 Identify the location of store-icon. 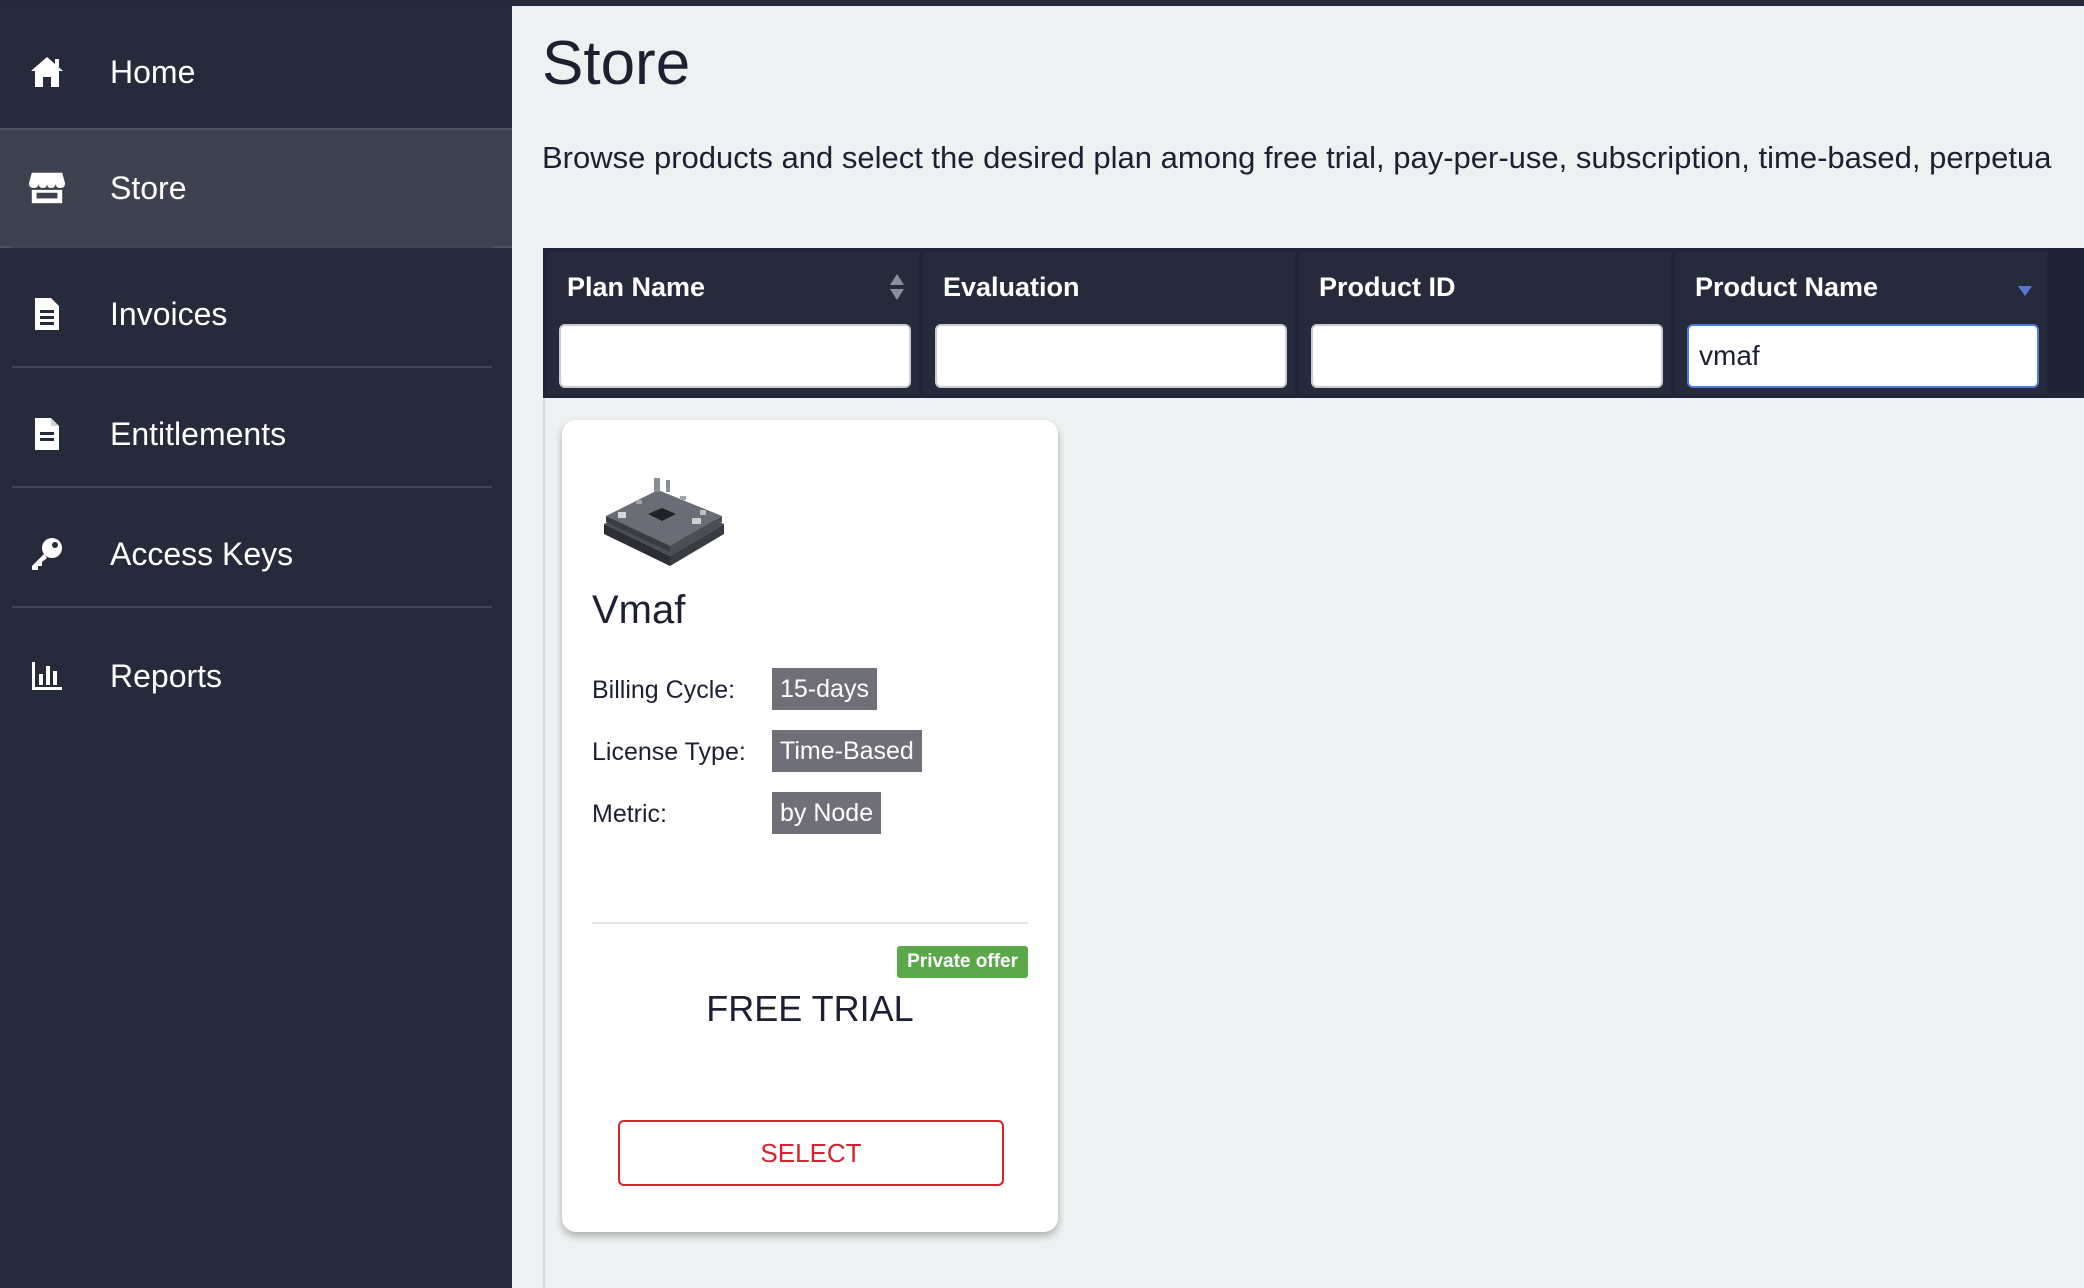
(47, 188).